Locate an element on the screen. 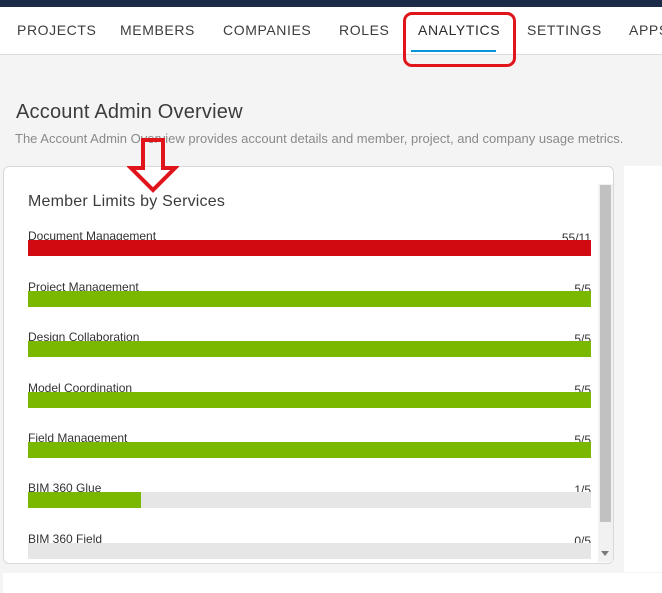 Image resolution: width=662 pixels, height=593 pixels. card-scrollbar is located at coordinates (605, 373).